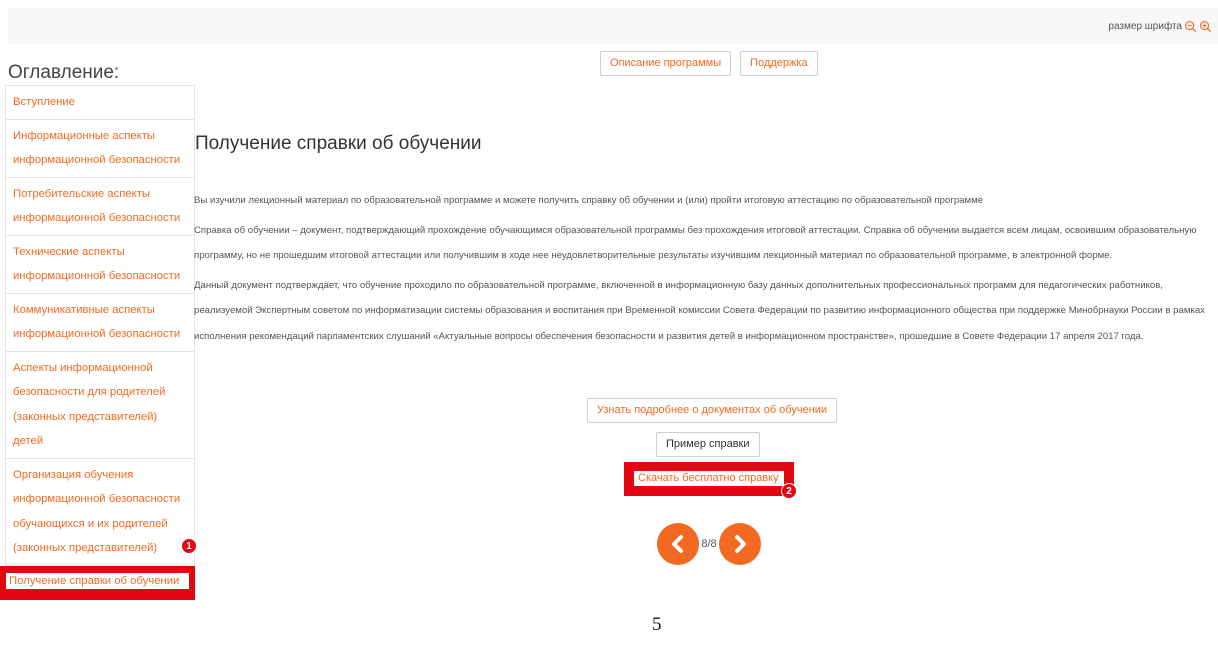 This screenshot has width=1218, height=648. What do you see at coordinates (779, 63) in the screenshot?
I see `support-button: Поддержка` at bounding box center [779, 63].